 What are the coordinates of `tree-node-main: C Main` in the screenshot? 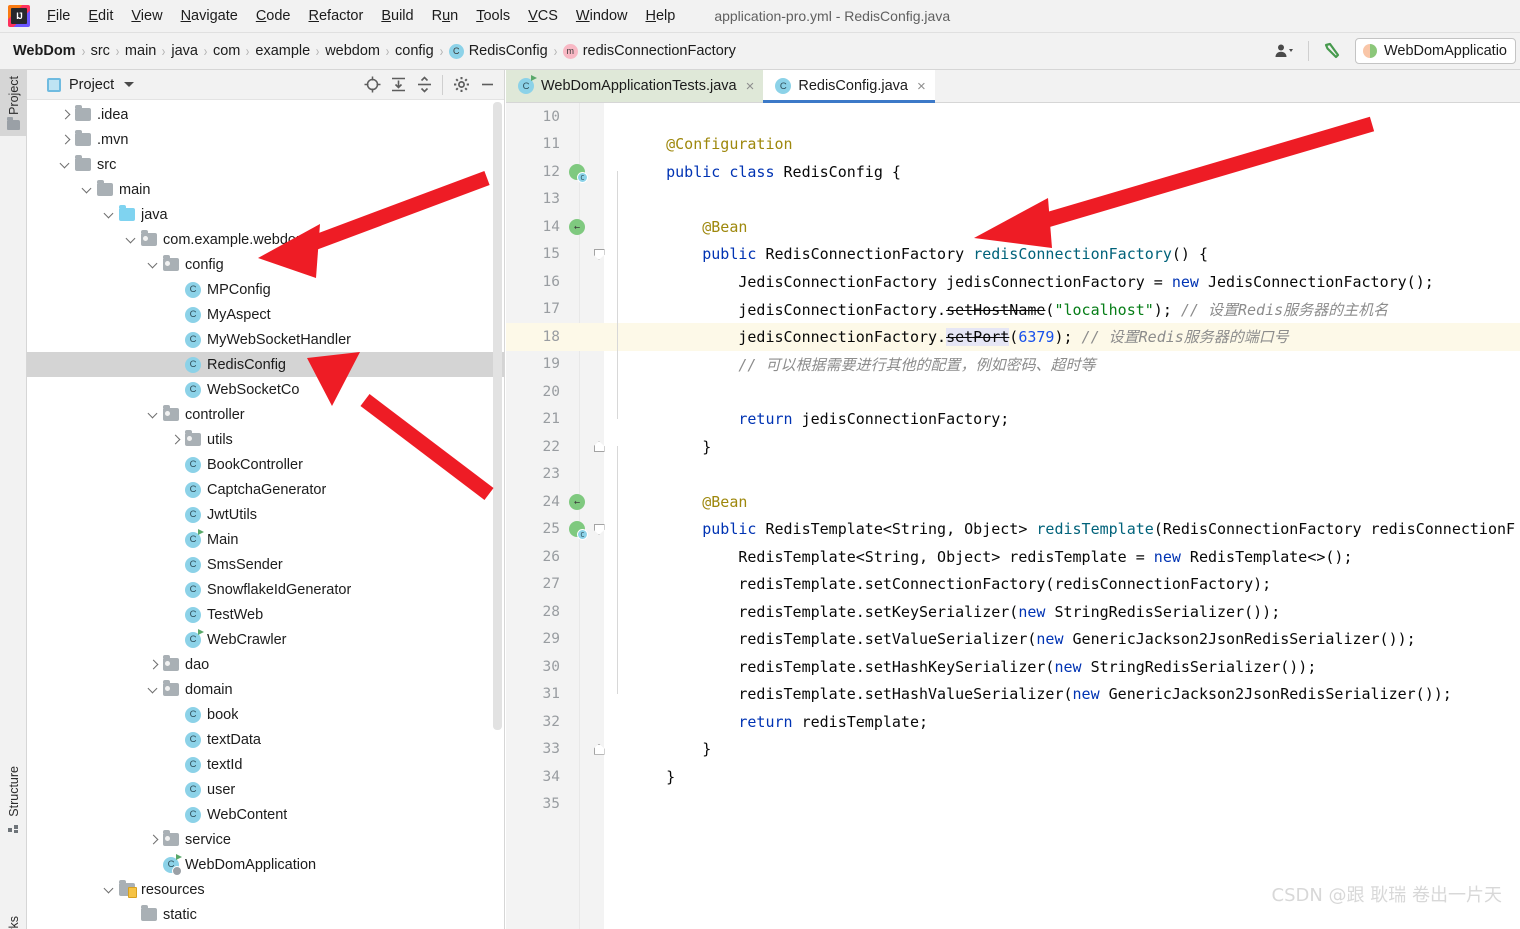 It's located at (265, 539).